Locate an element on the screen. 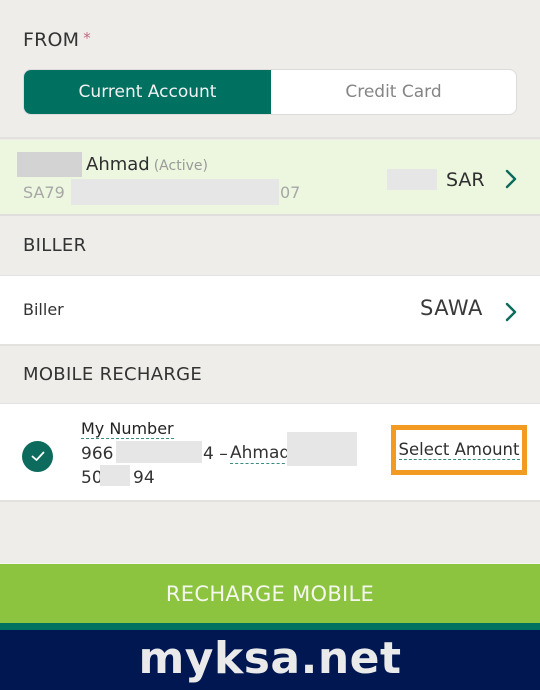 This screenshot has width=540, height=690. number-title: My Number is located at coordinates (127, 429).